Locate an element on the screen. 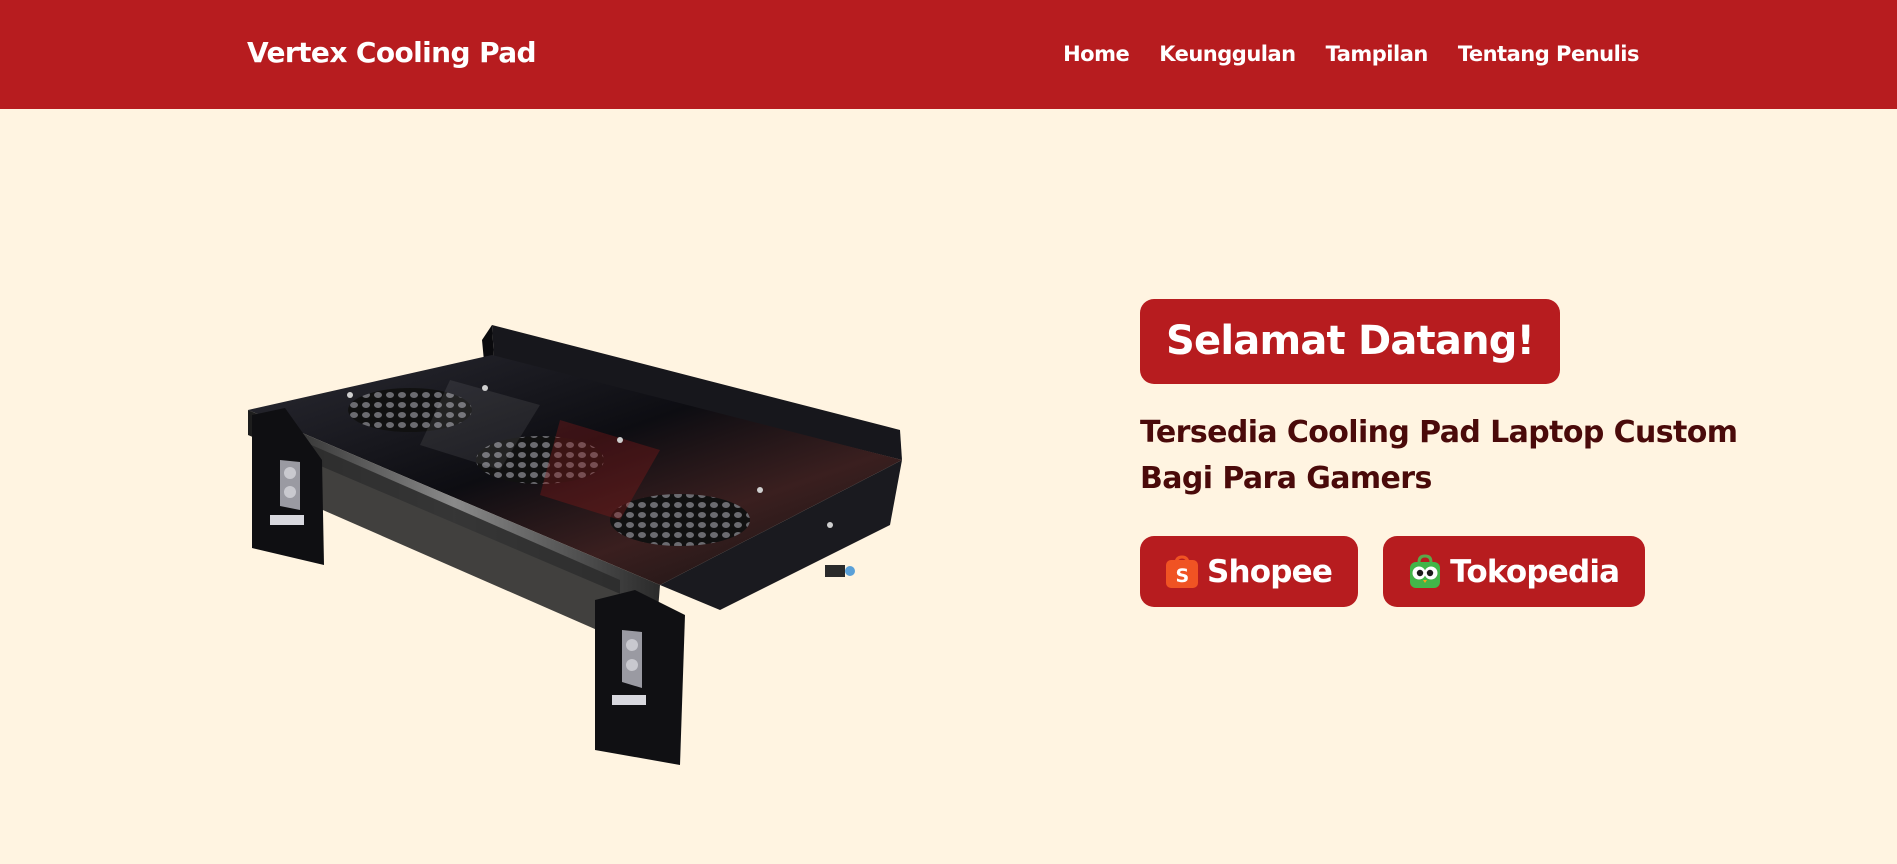  store-buttons: S Shopee Tokopedia is located at coordinates (1393, 571).